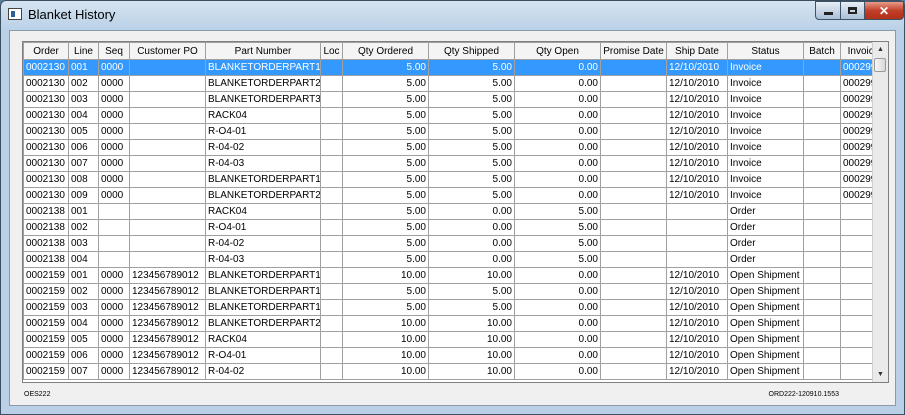 This screenshot has width=905, height=415. I want to click on table-cell: 006, so click(83, 355).